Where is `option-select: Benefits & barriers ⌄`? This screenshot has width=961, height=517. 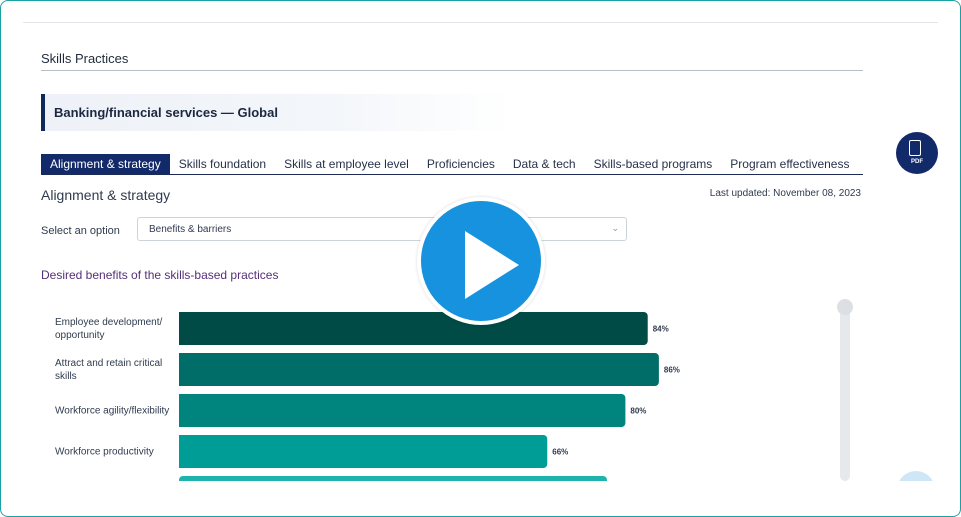
option-select: Benefits & barriers ⌄ is located at coordinates (382, 229).